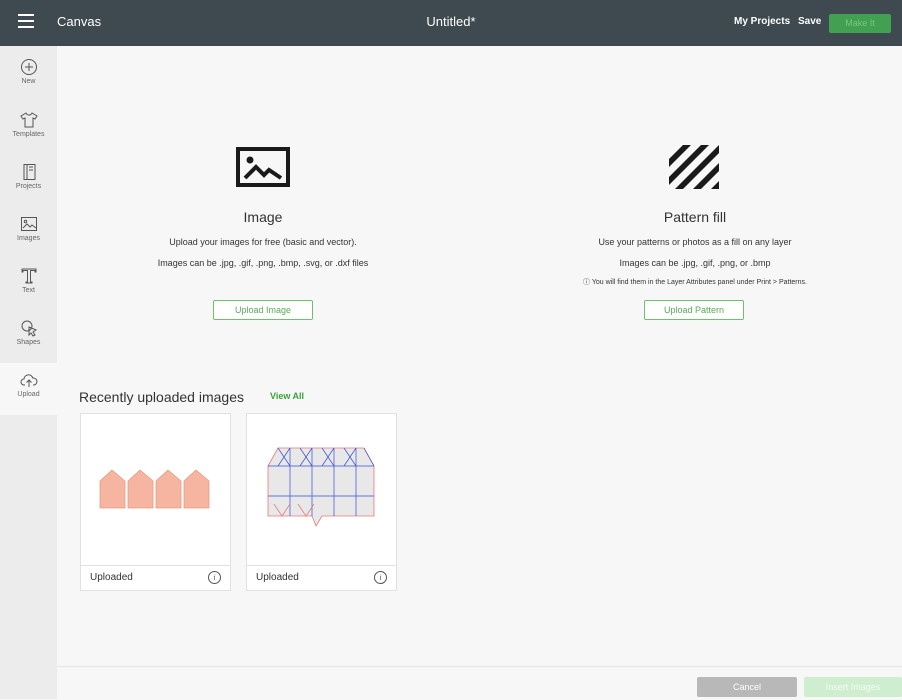  Describe the element at coordinates (263, 310) in the screenshot. I see `upload-image-button: Upload Image` at that location.